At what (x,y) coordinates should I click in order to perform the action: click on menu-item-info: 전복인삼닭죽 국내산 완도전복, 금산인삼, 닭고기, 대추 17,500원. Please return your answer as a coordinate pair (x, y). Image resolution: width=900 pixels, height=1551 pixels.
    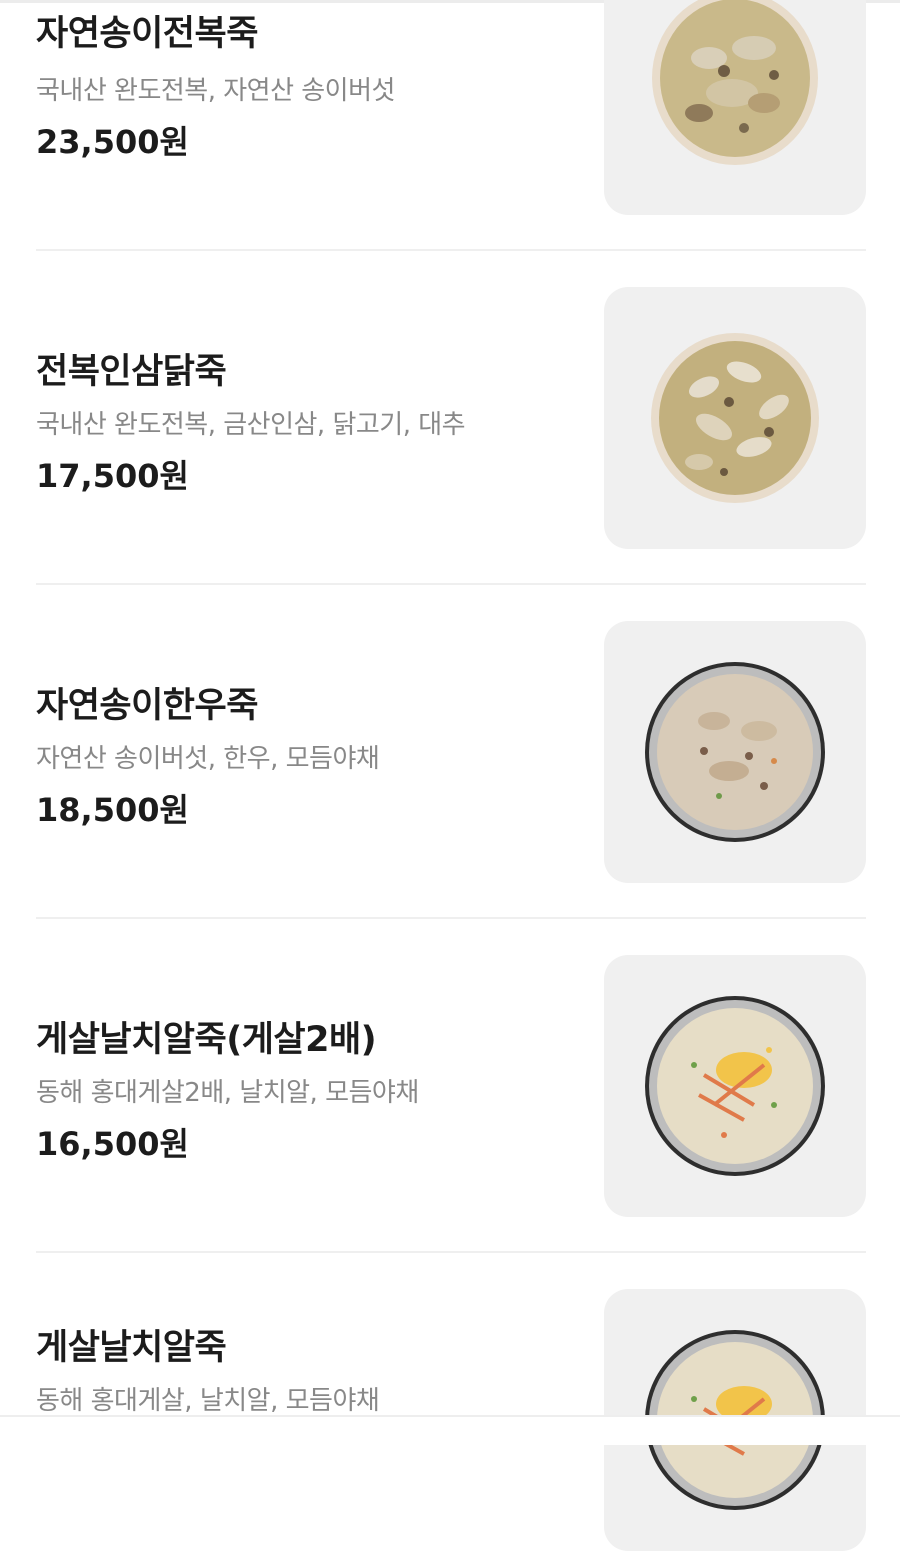
    Looking at the image, I should click on (311, 418).